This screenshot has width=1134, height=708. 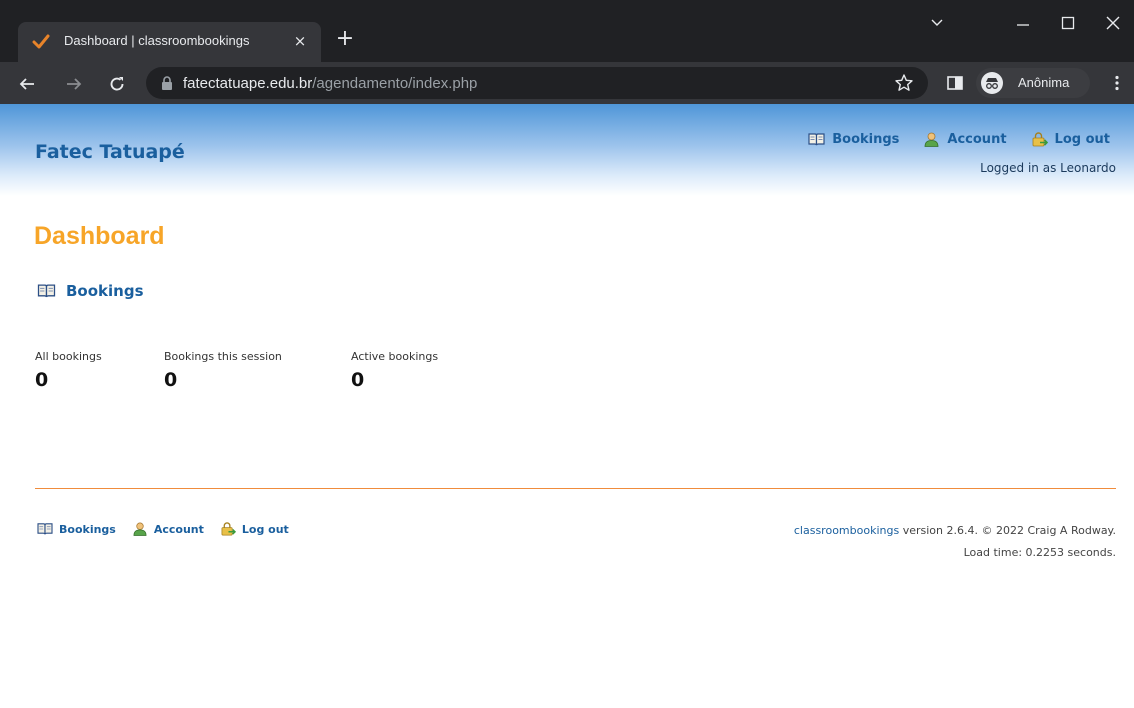 What do you see at coordinates (248, 83) in the screenshot?
I see `url-host: fatectatuape.edu.br` at bounding box center [248, 83].